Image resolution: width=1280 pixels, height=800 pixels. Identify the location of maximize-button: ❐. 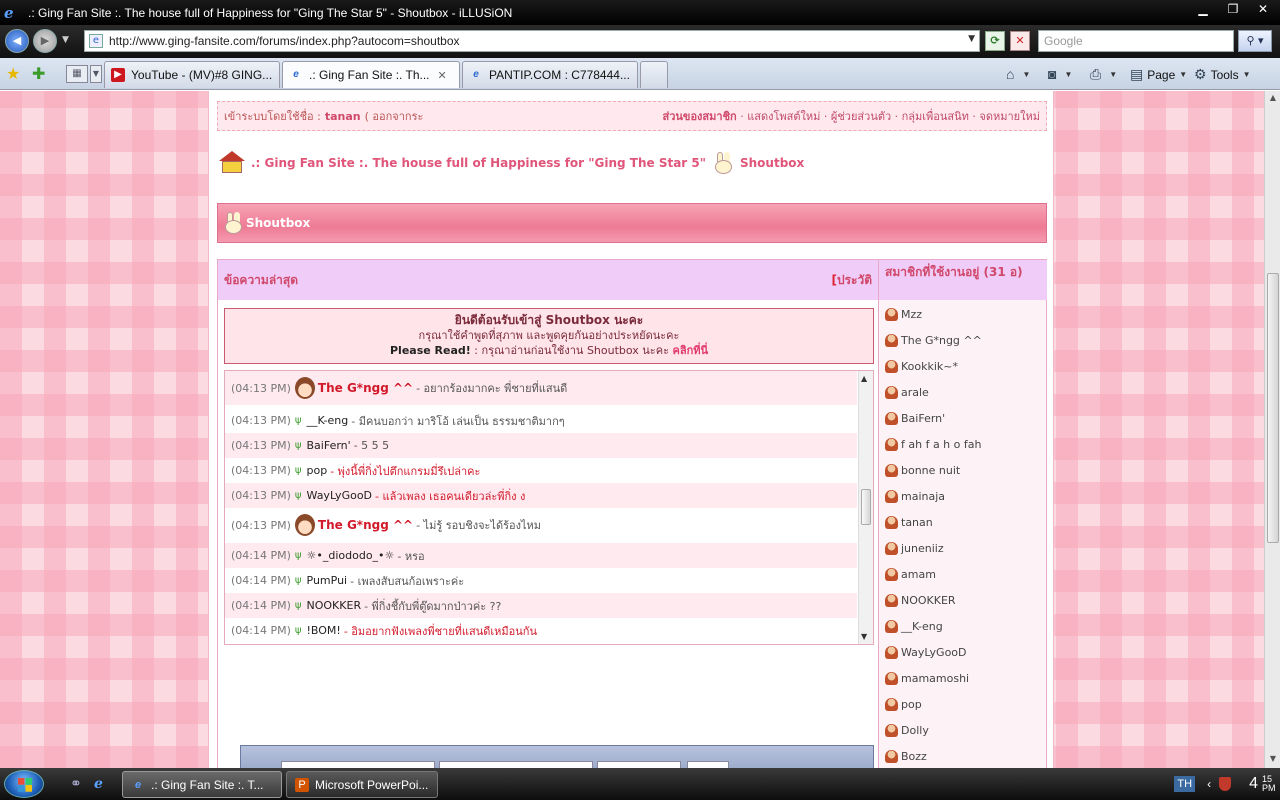
(1233, 9).